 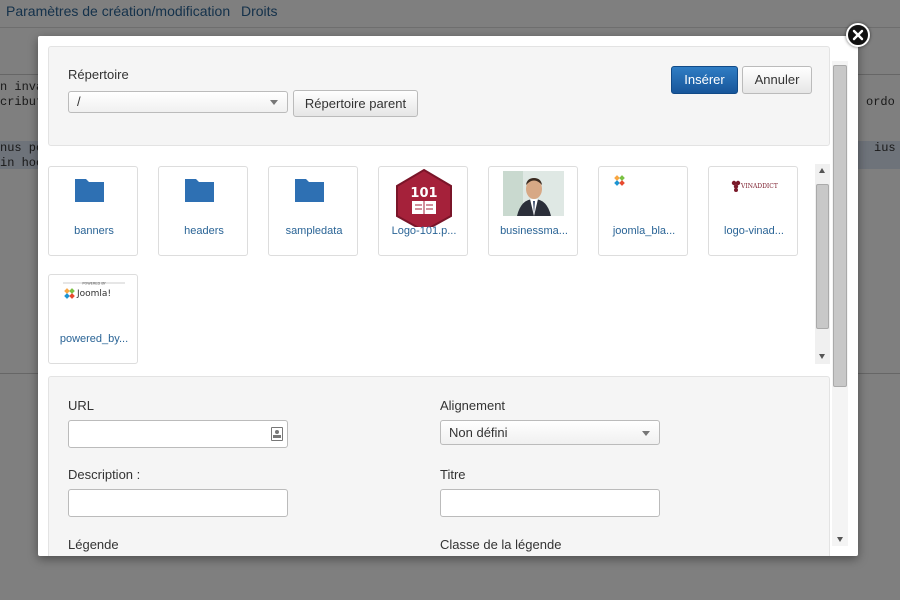 What do you see at coordinates (704, 80) in the screenshot?
I see `insert-button: Insérer` at bounding box center [704, 80].